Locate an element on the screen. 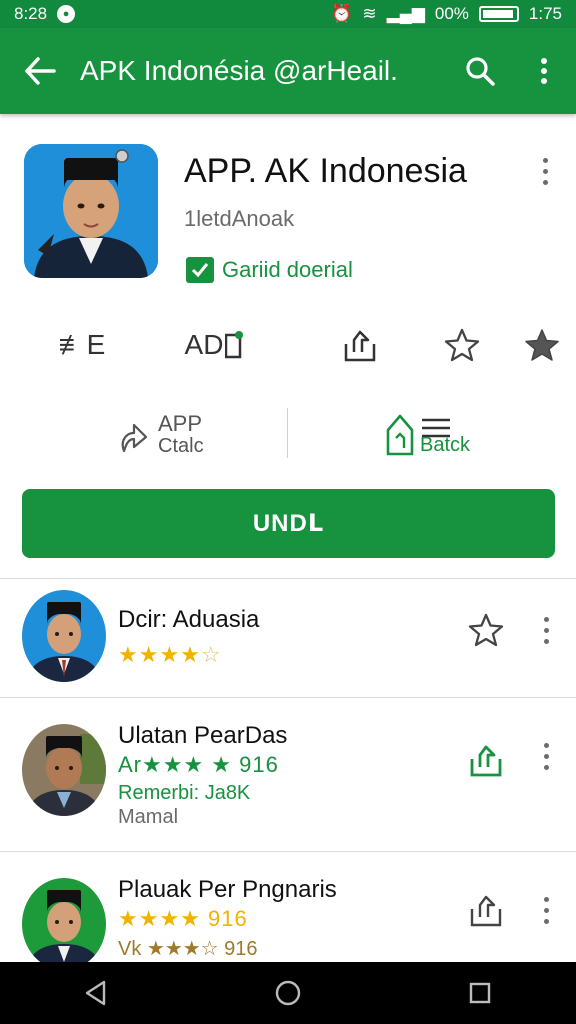 The height and width of the screenshot is (1024, 576). app-bar: APK Indonésia @arHeail. is located at coordinates (288, 71).